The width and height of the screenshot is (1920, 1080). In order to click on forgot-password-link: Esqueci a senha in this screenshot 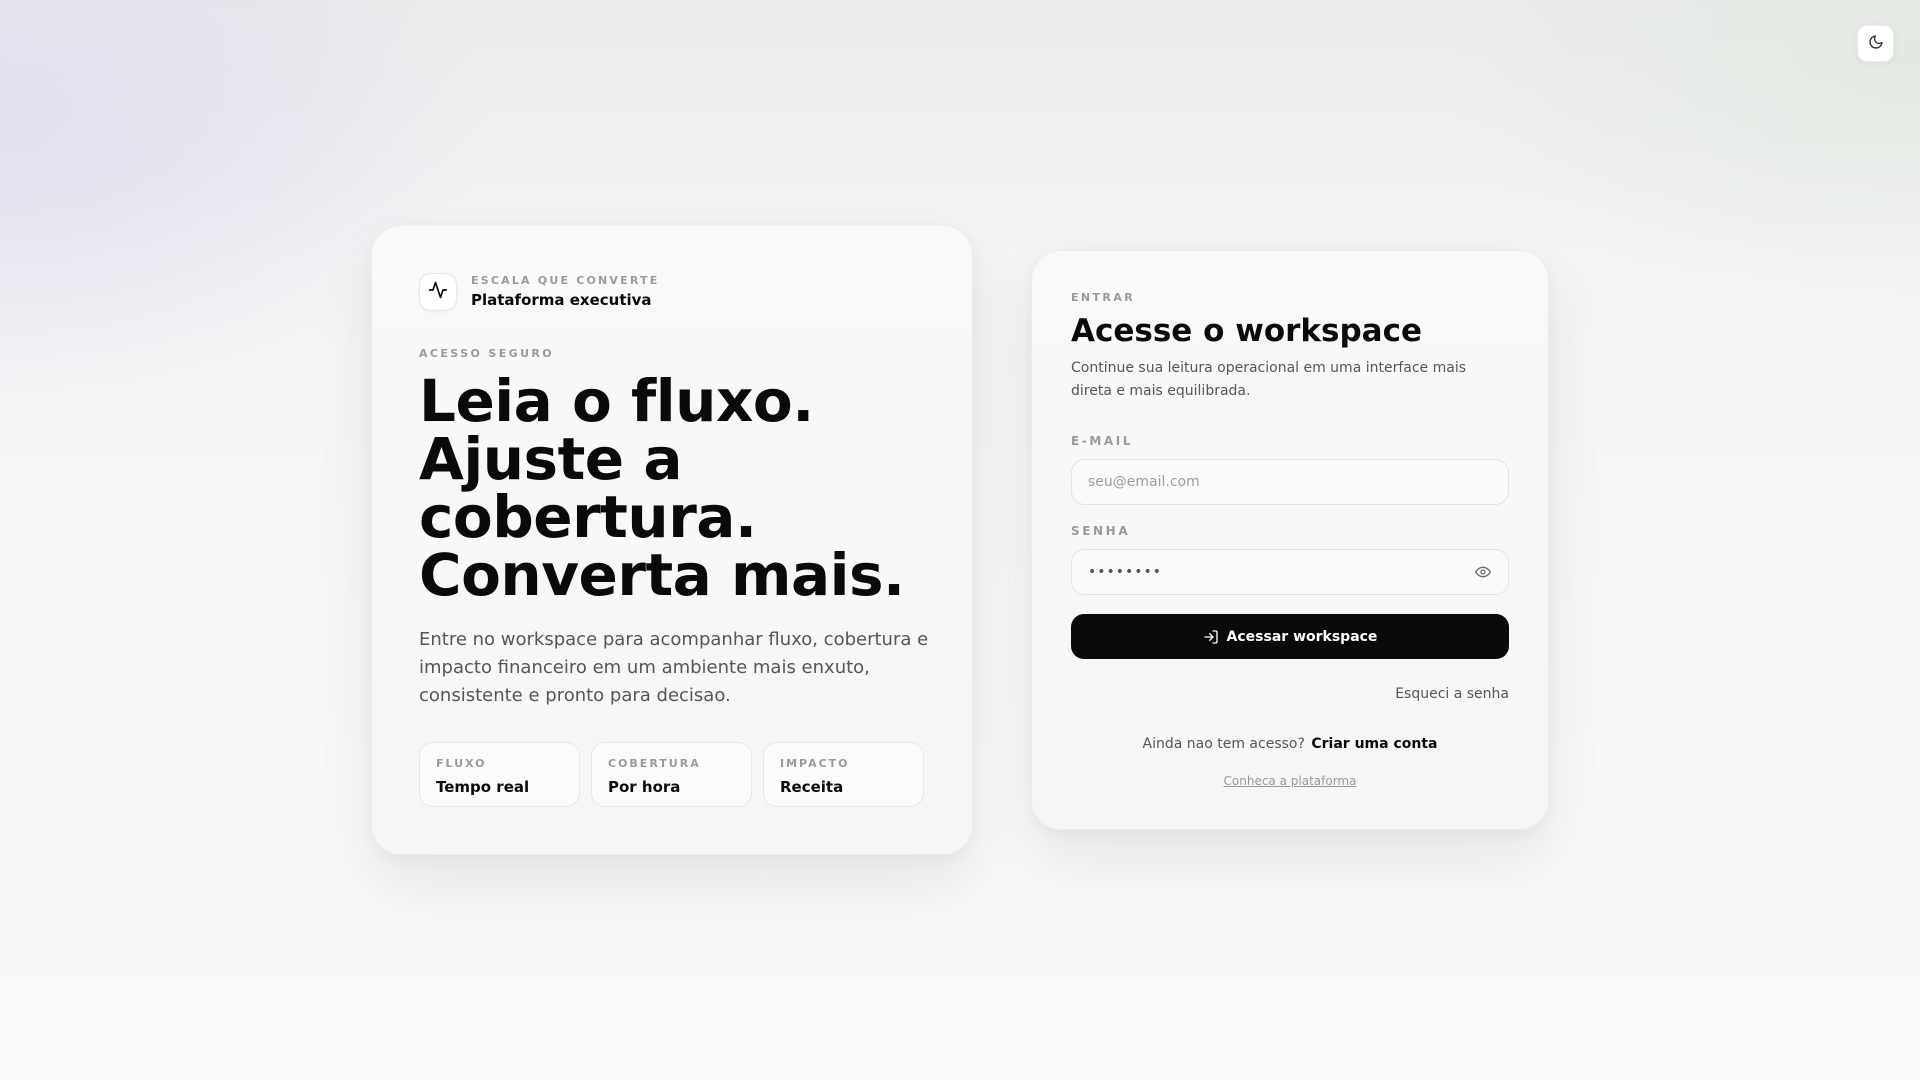, I will do `click(1452, 694)`.